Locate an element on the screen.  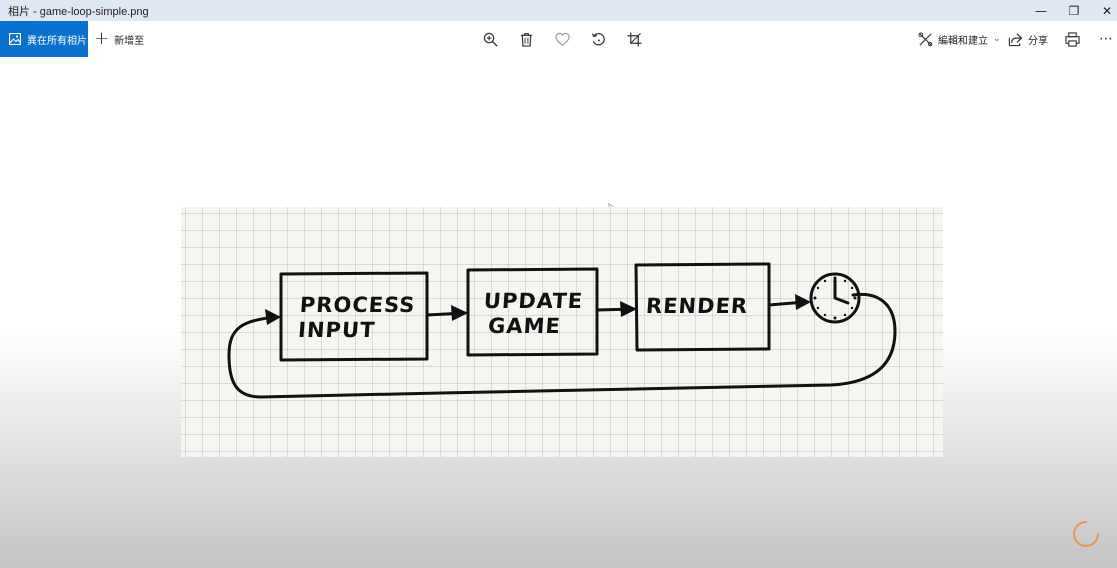
close-button: ✕ is located at coordinates (1103, 10).